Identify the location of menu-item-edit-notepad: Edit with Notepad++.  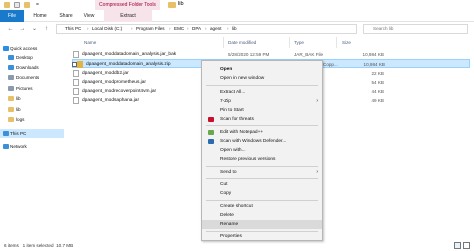
(262, 132).